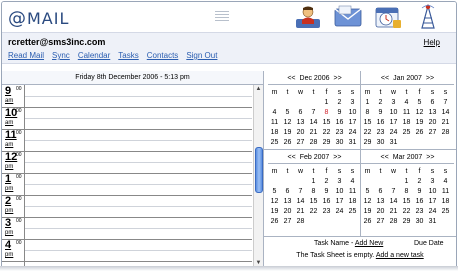 The height and width of the screenshot is (271, 458). I want to click on scroll-thumb, so click(259, 170).